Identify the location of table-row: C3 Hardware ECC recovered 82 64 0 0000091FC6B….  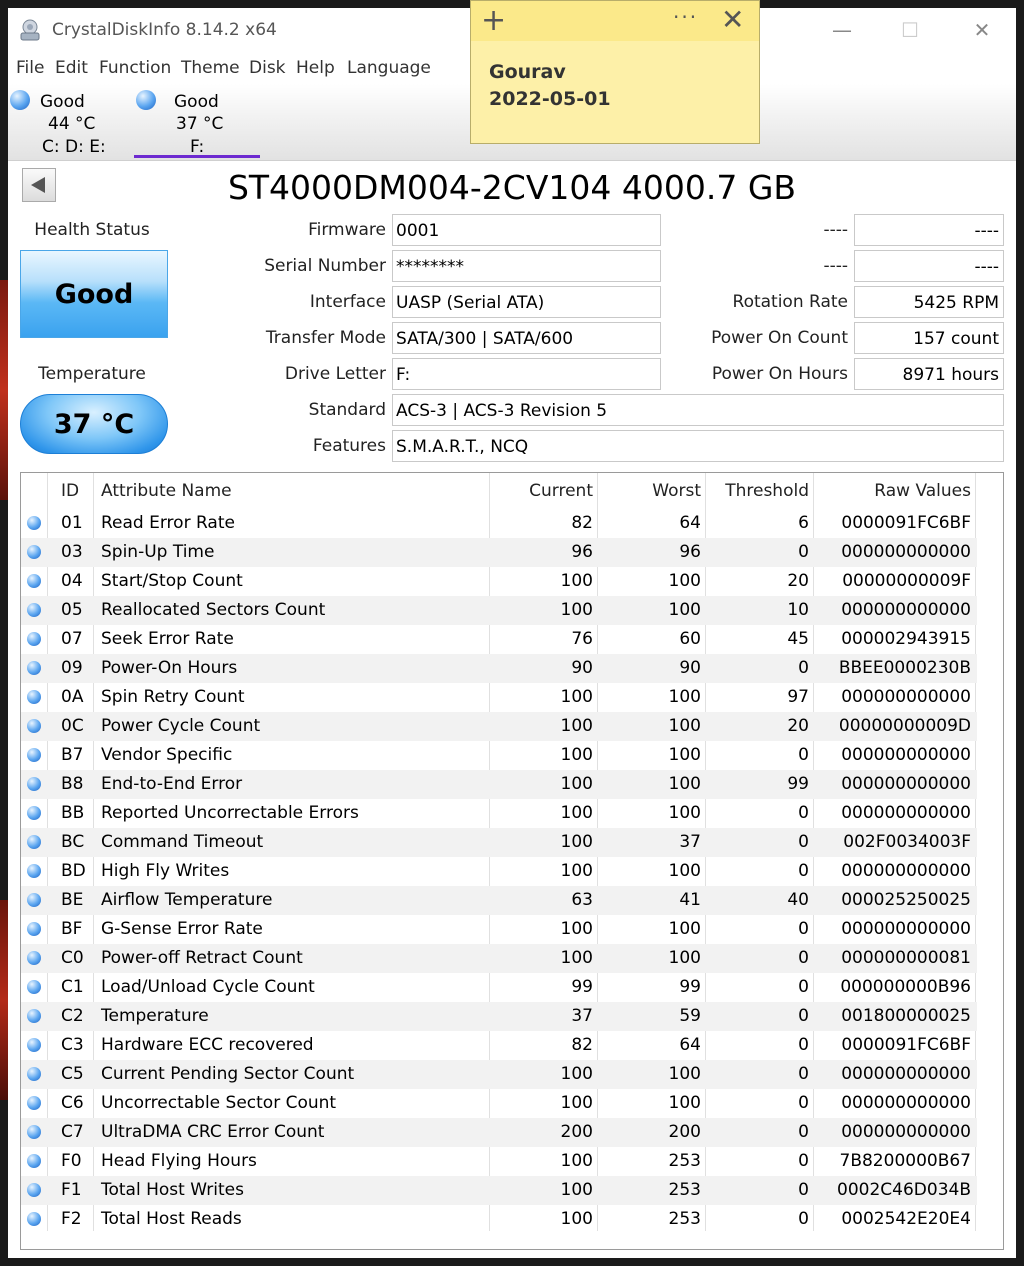
(499, 1045).